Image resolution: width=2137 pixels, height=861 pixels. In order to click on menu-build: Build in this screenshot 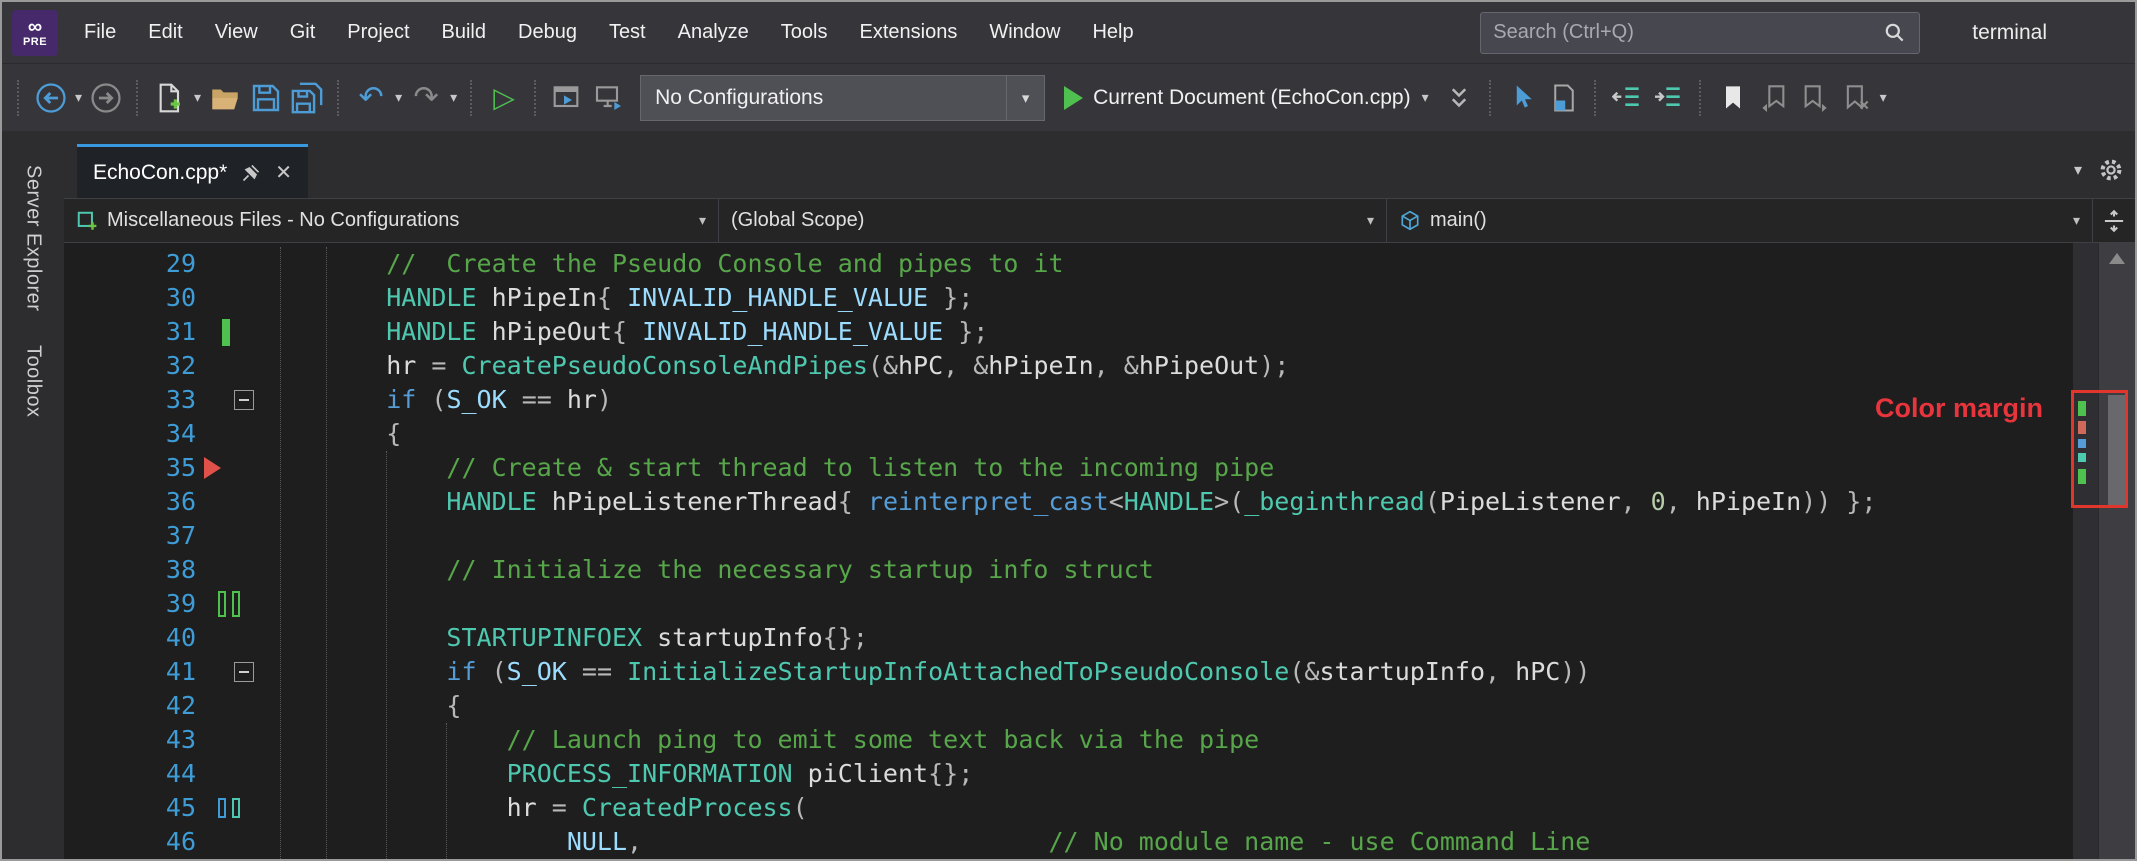, I will do `click(464, 32)`.